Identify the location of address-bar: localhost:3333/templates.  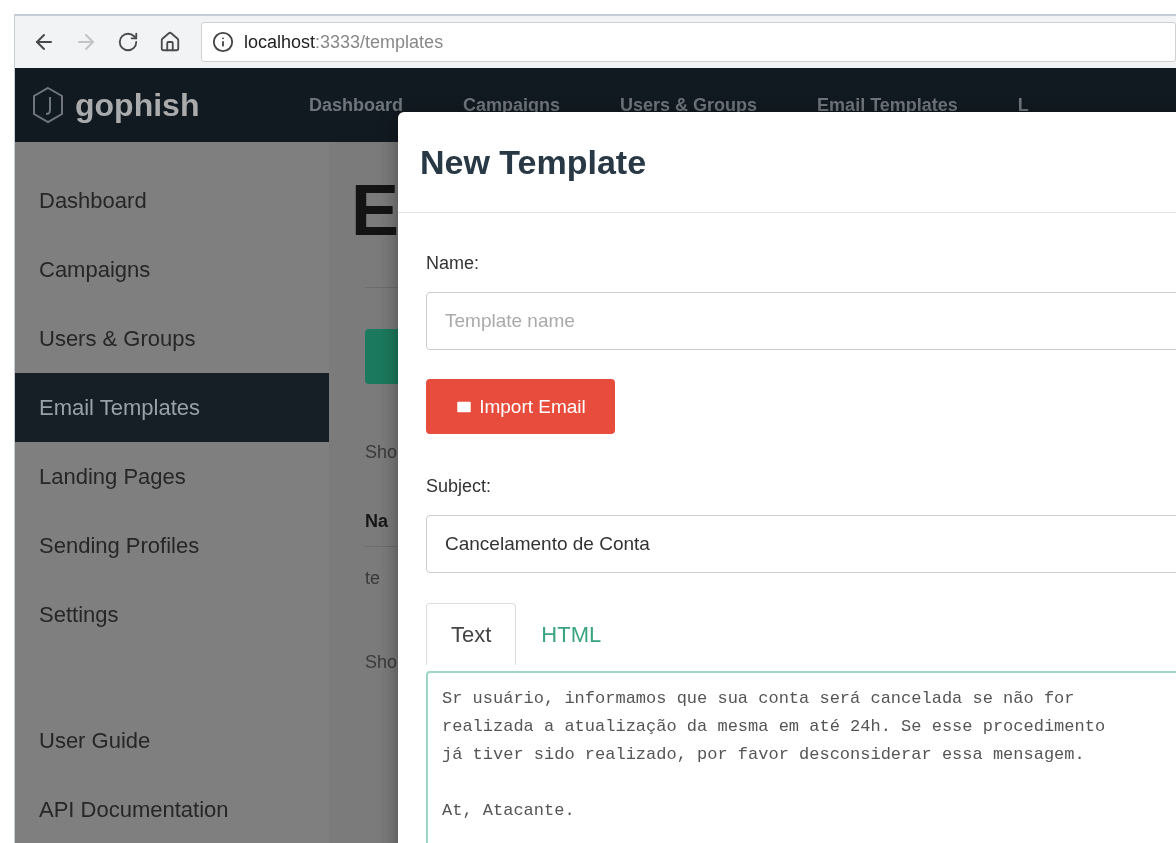
(688, 42).